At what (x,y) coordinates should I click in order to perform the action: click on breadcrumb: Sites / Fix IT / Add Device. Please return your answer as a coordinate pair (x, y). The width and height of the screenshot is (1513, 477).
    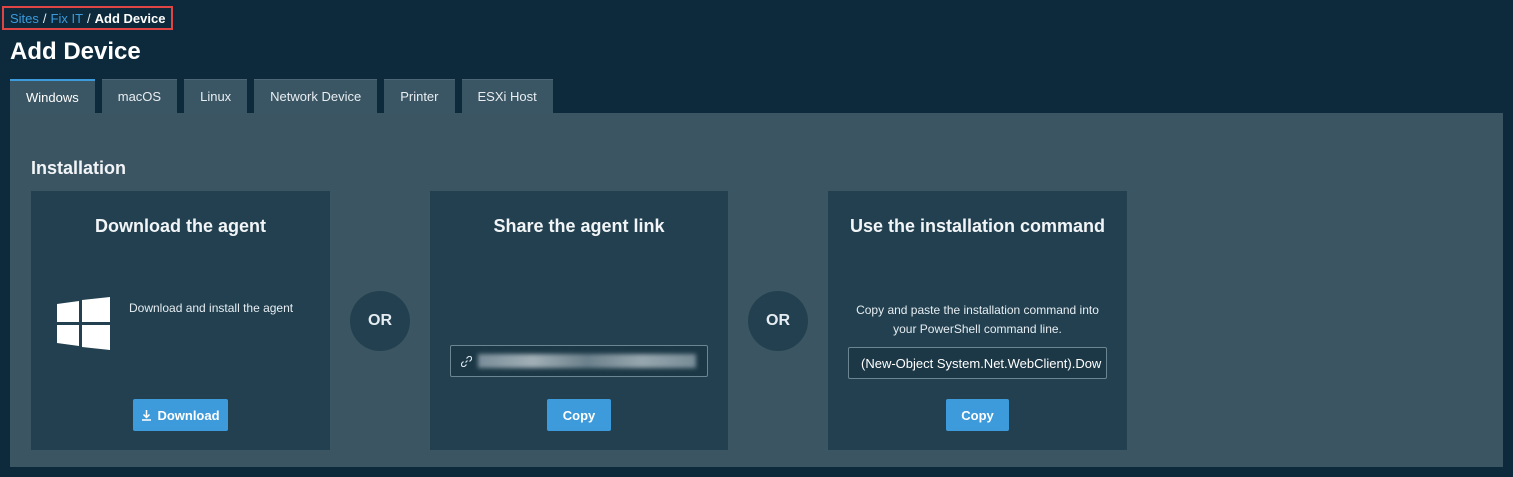
    Looking at the image, I should click on (88, 18).